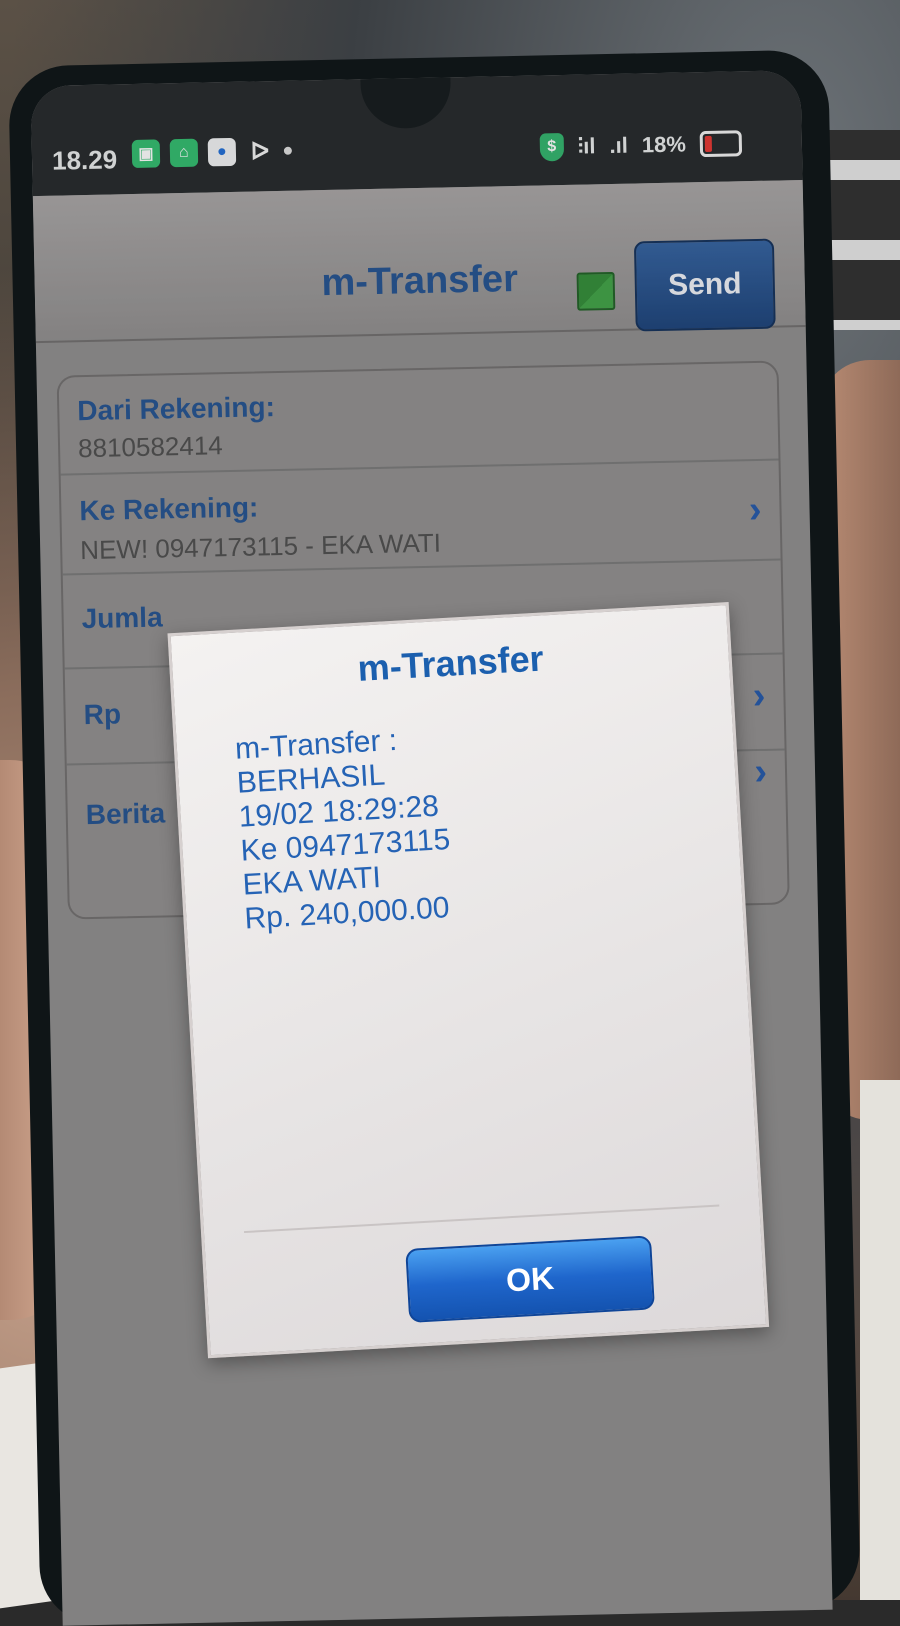  What do you see at coordinates (530, 1279) in the screenshot?
I see `ok-button: OK` at bounding box center [530, 1279].